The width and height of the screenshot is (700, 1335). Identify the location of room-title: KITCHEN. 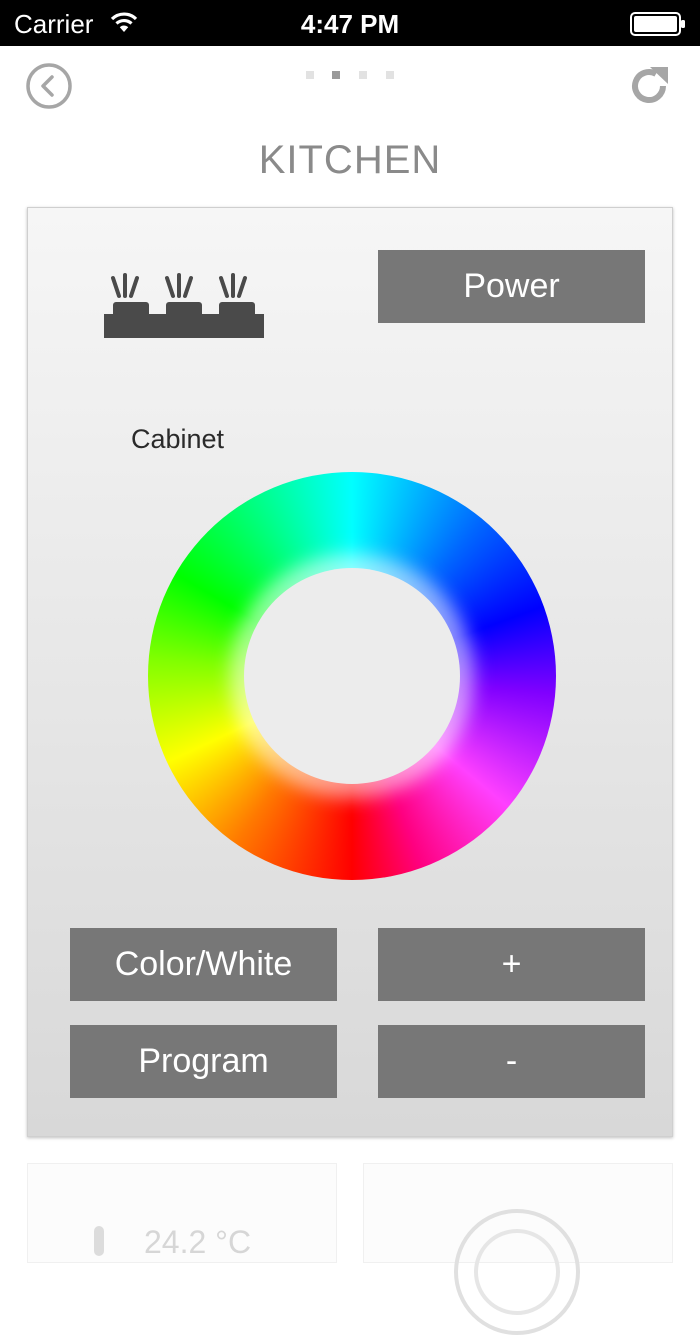
(350, 160).